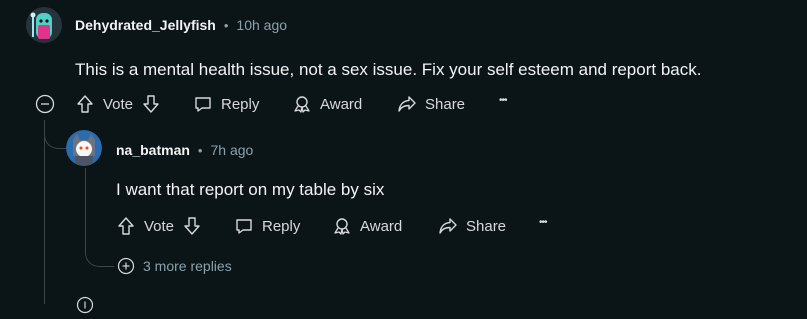  I want to click on timestamp: 10h ago, so click(261, 25).